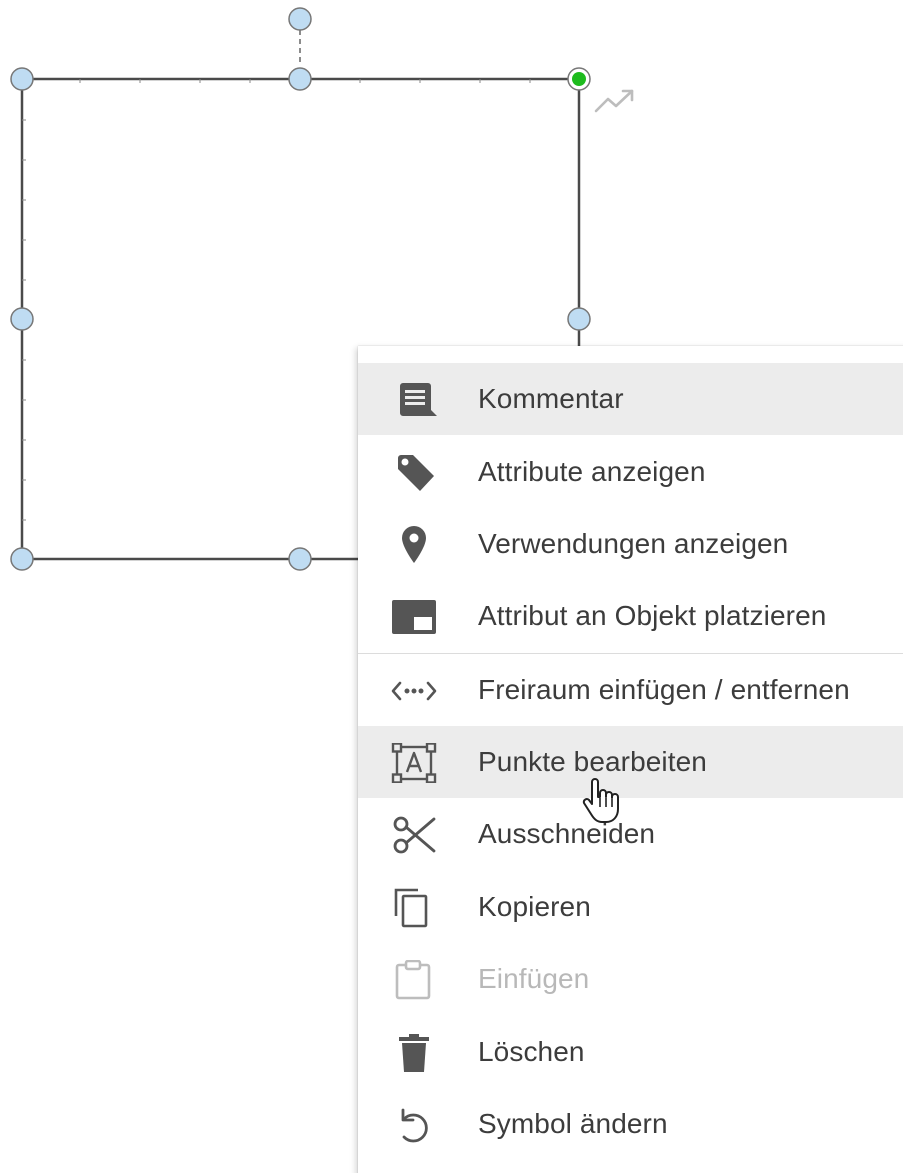 This screenshot has width=903, height=1173. I want to click on menu-item-attribute-anzeigen: Attribute anzeigen, so click(630, 472).